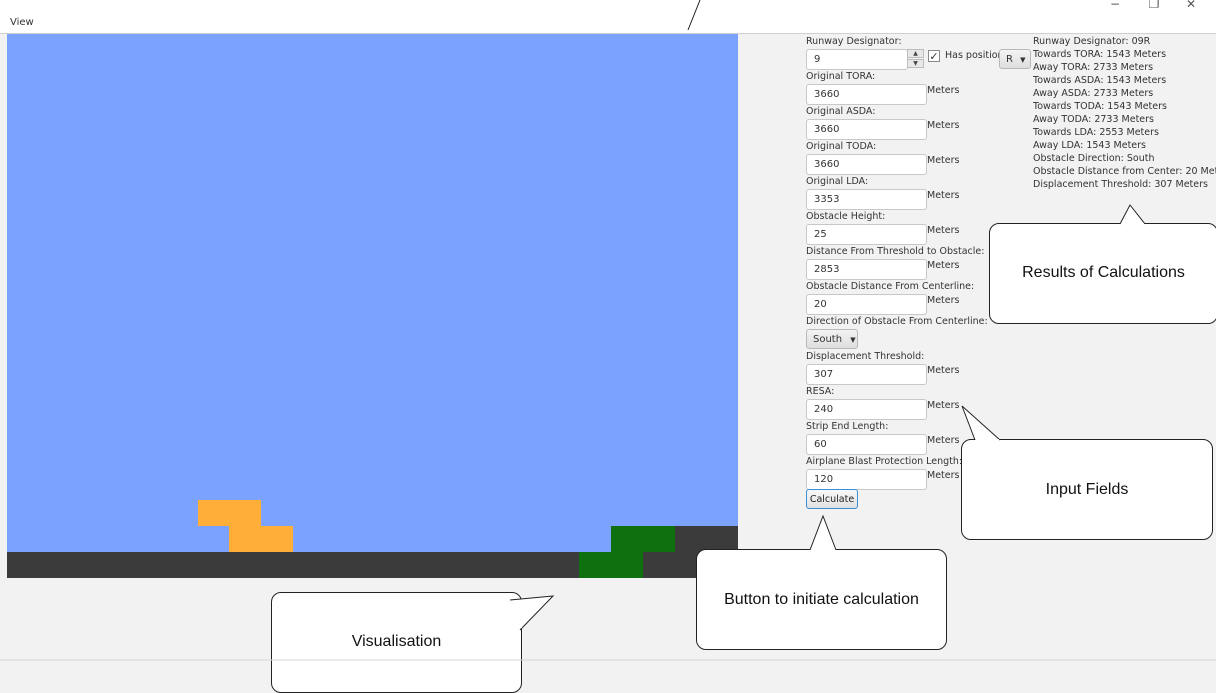  I want to click on pointer-visualisation, so click(532, 613).